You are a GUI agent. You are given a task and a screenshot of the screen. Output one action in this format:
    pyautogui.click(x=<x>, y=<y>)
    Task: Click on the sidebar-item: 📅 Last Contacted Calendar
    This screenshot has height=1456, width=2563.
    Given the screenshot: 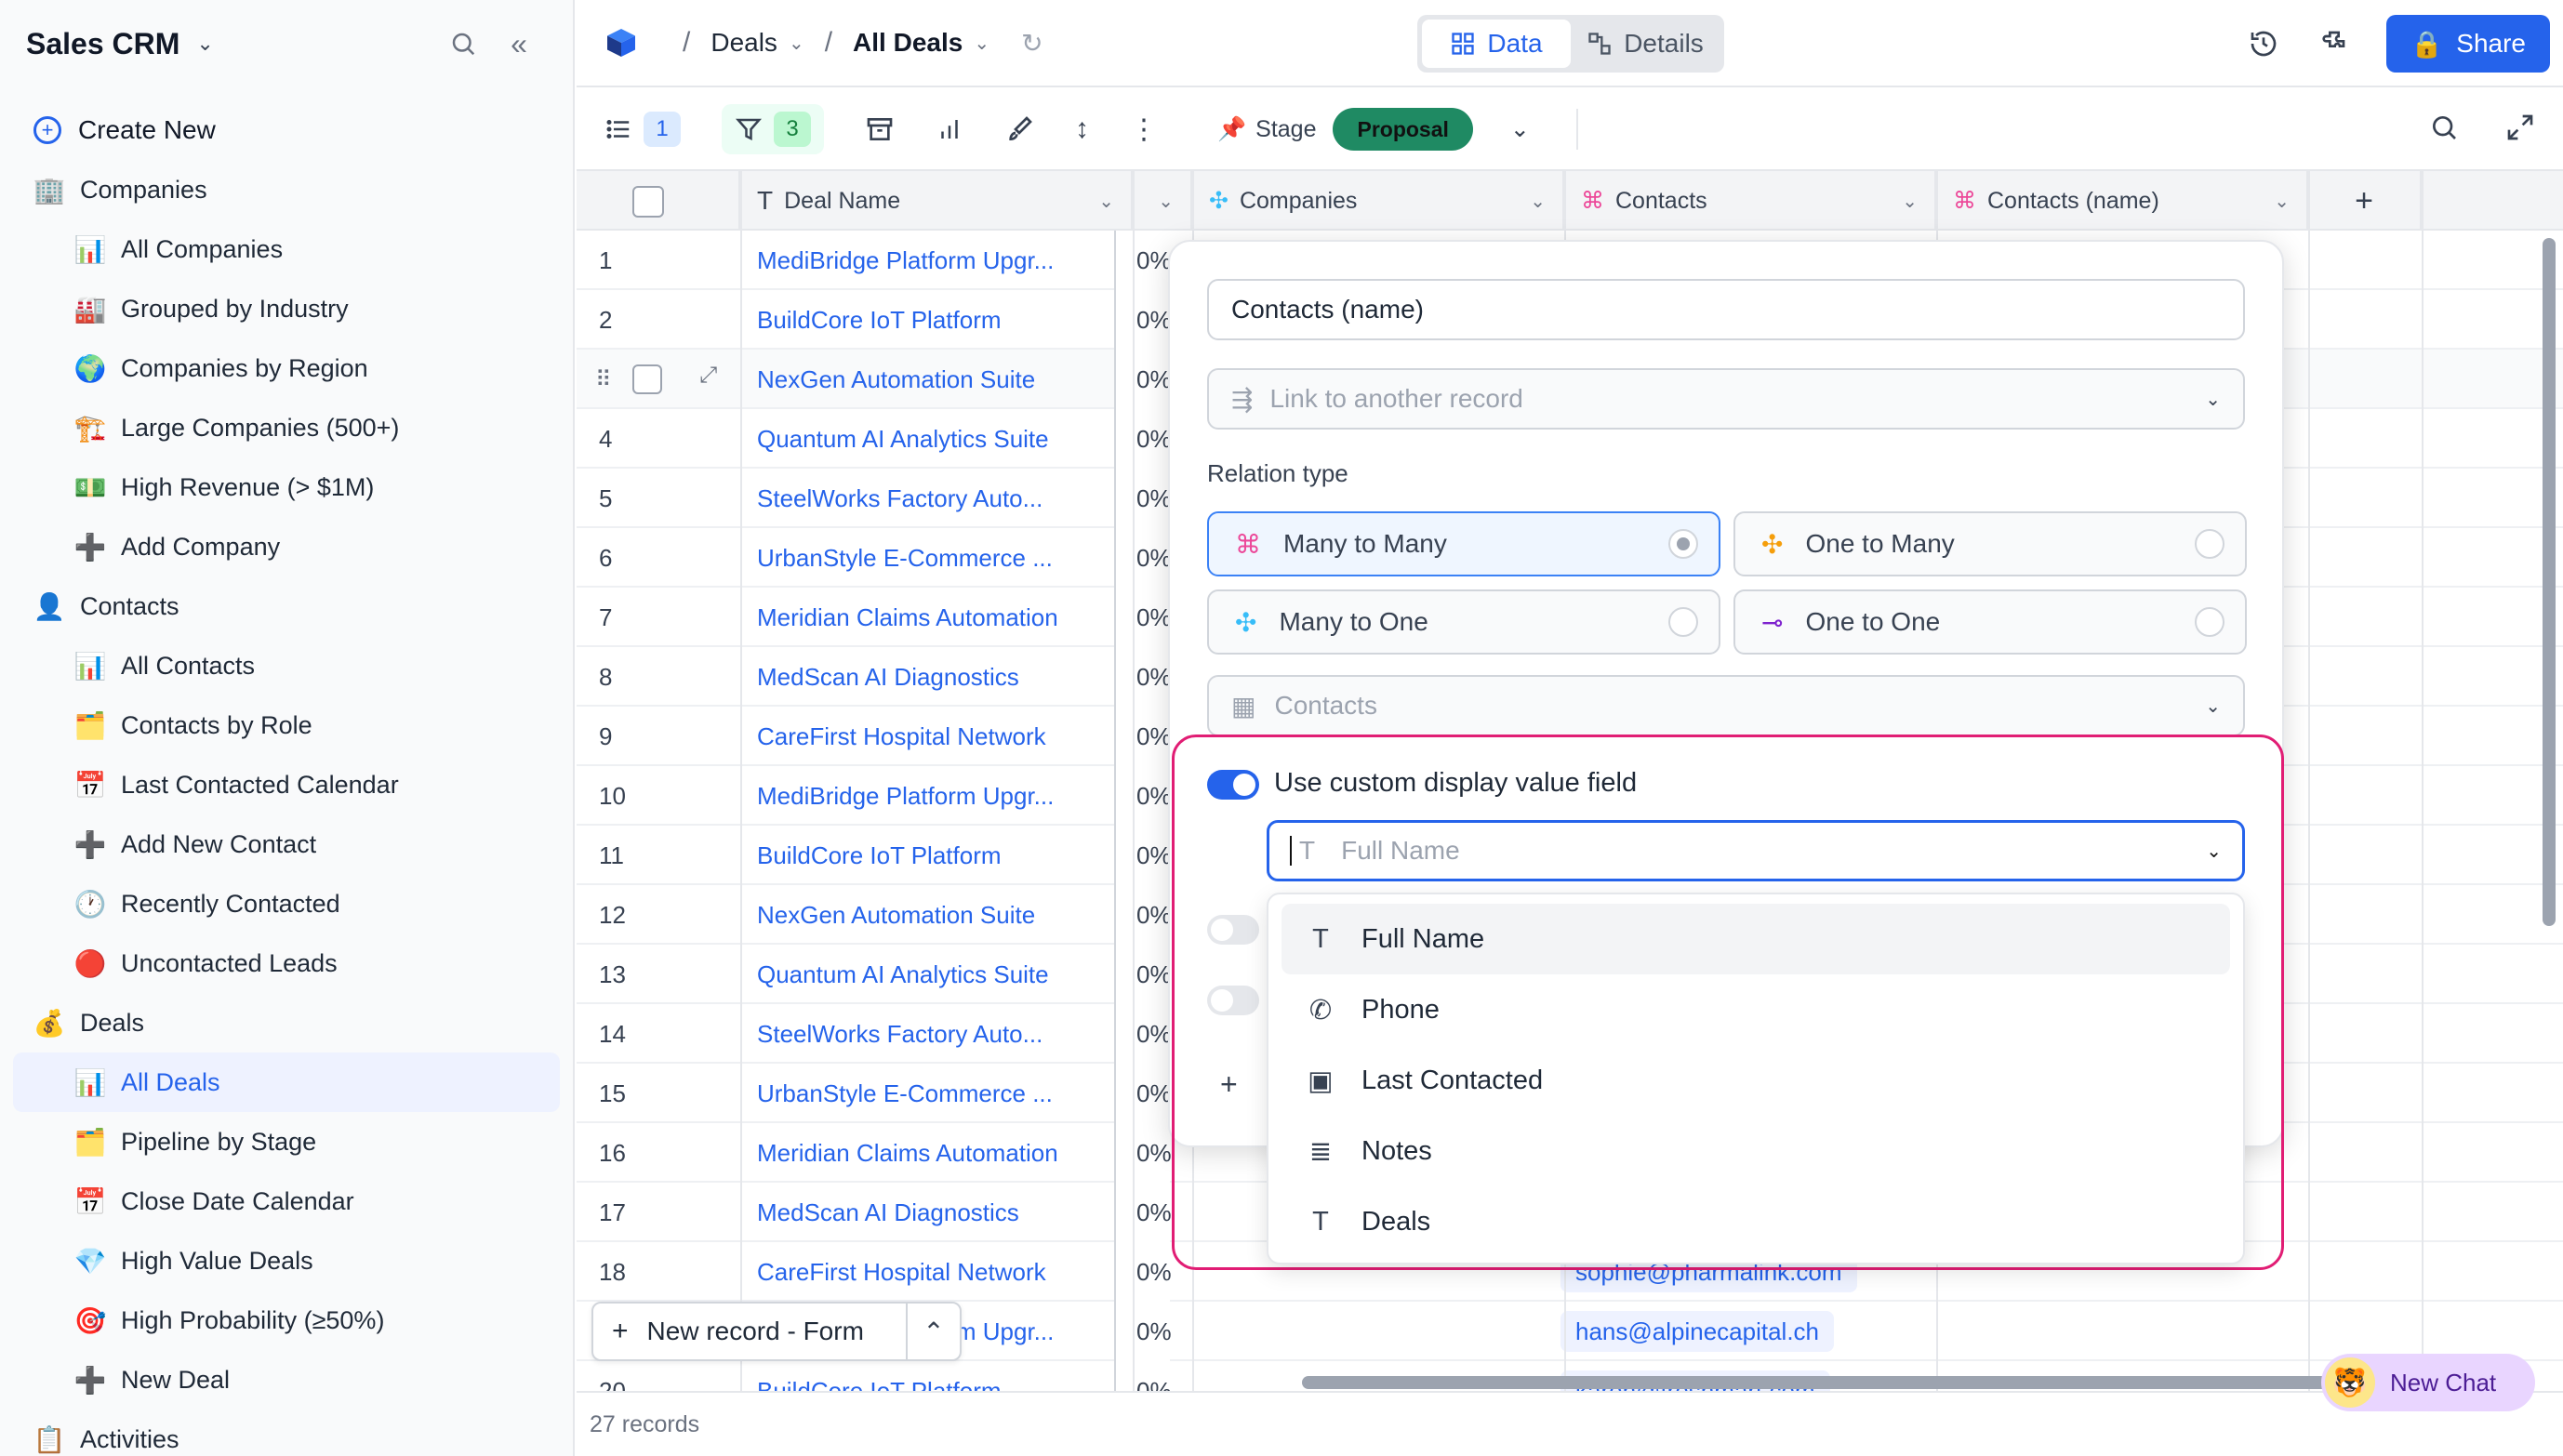 What is the action you would take?
    pyautogui.click(x=286, y=784)
    